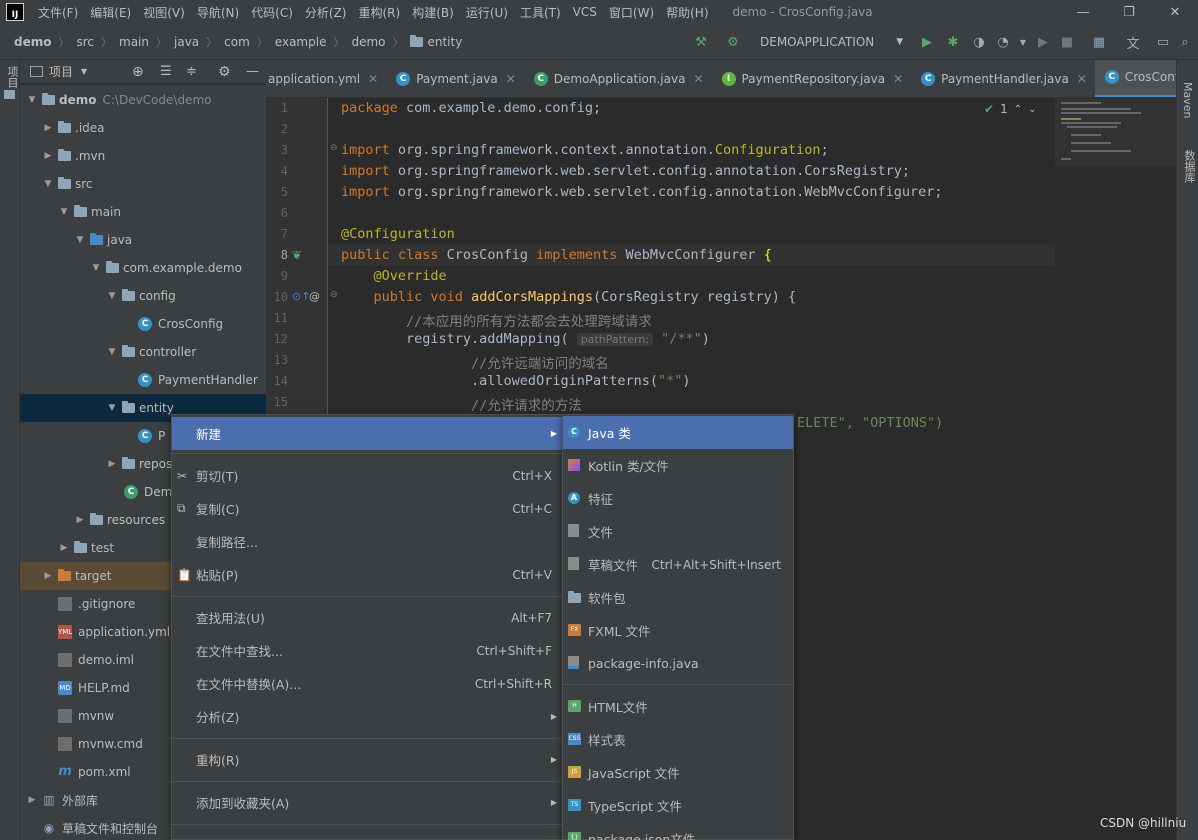 The height and width of the screenshot is (840, 1198). Describe the element at coordinates (979, 42) in the screenshot. I see `coverage-icon: ◑` at that location.